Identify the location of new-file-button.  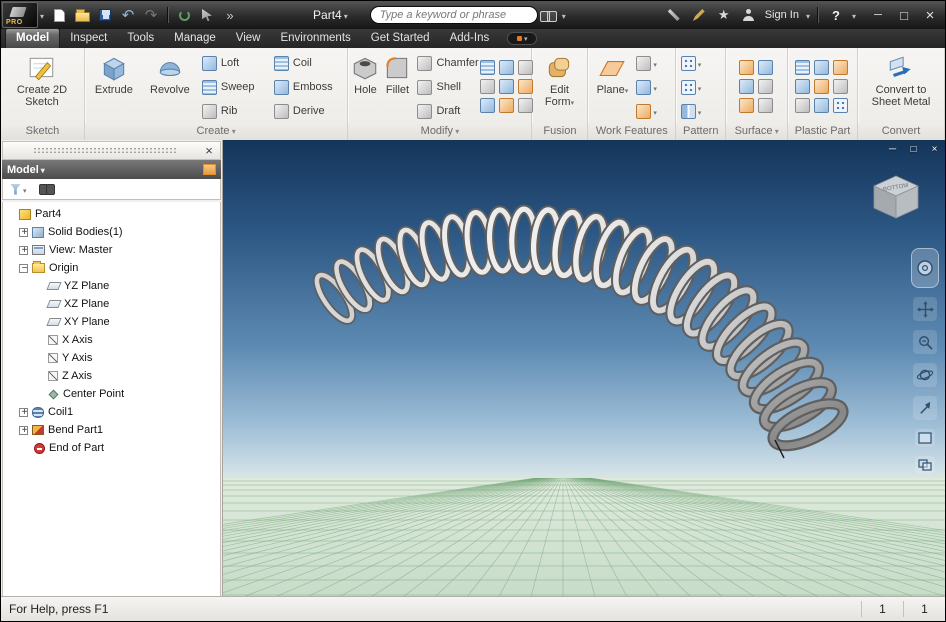
(59, 15).